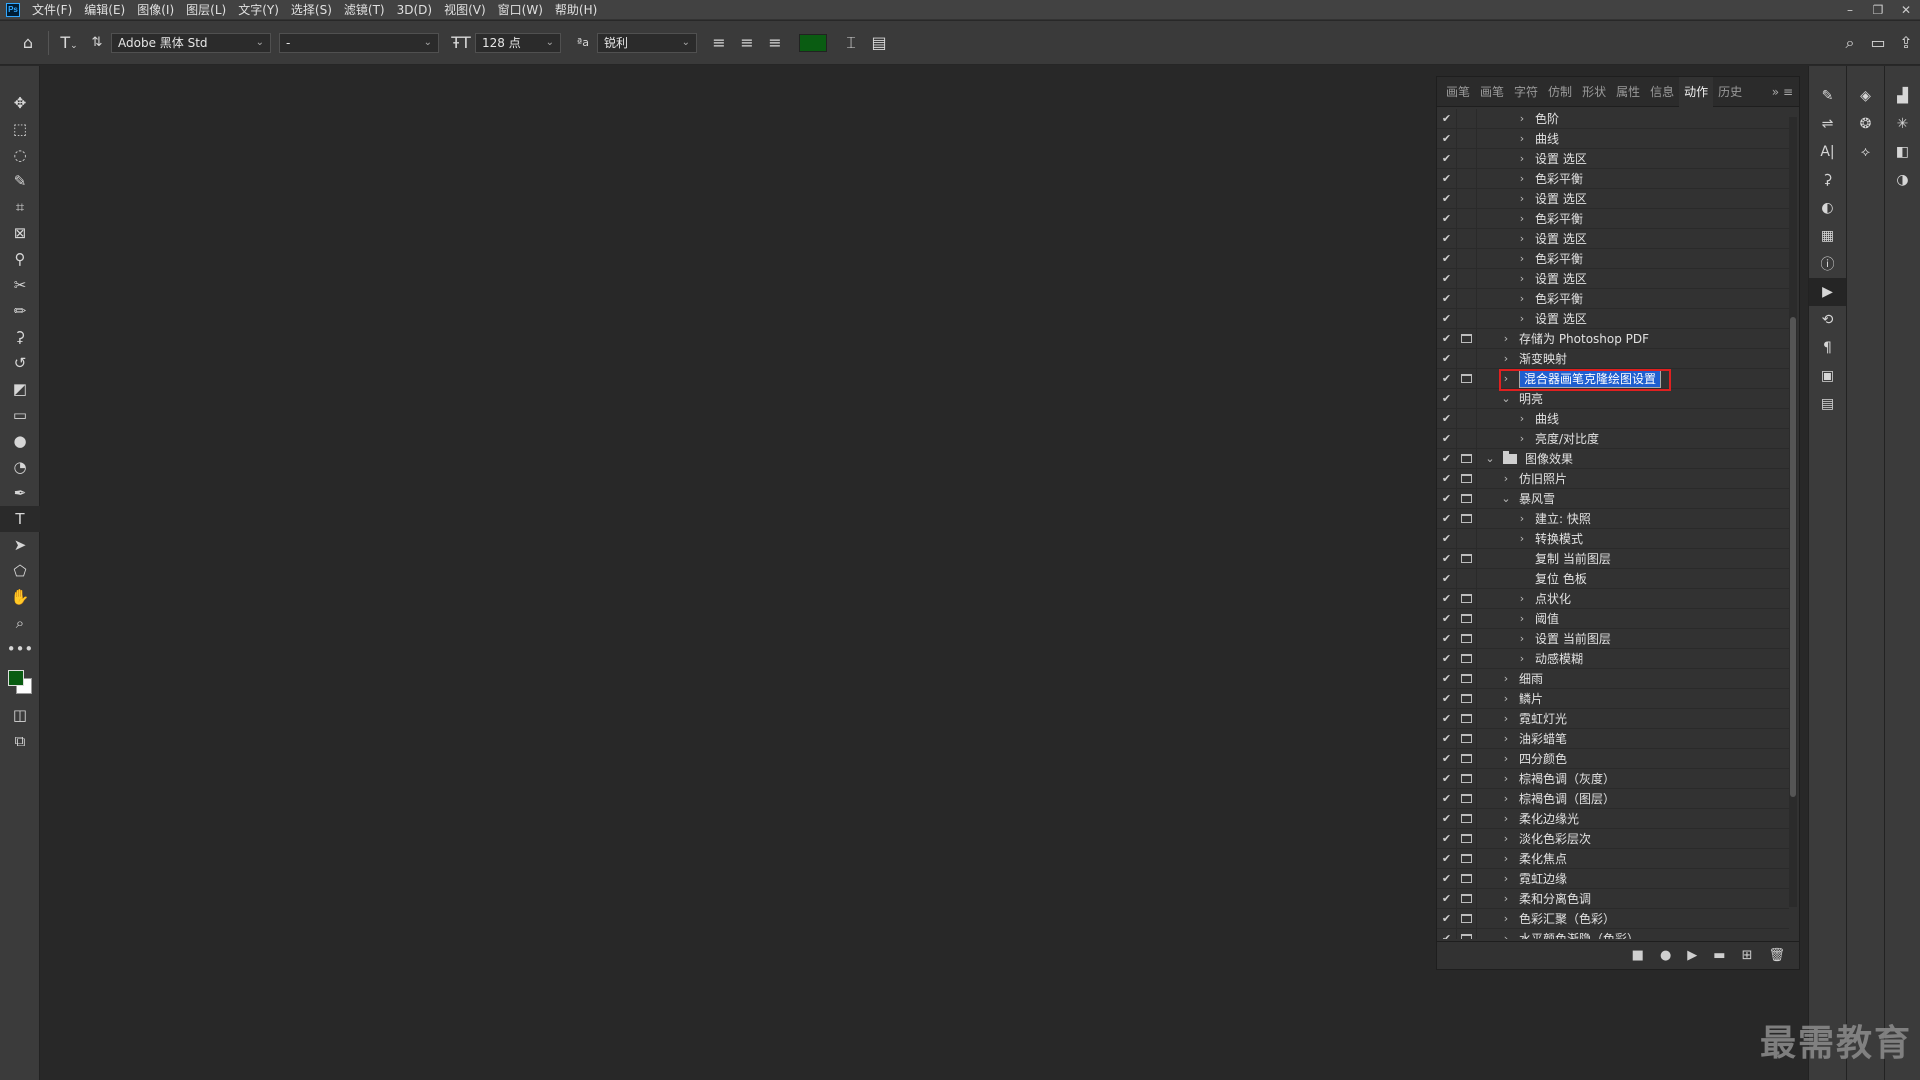  What do you see at coordinates (20, 415) in the screenshot?
I see `gradient-tool-icon: ▭` at bounding box center [20, 415].